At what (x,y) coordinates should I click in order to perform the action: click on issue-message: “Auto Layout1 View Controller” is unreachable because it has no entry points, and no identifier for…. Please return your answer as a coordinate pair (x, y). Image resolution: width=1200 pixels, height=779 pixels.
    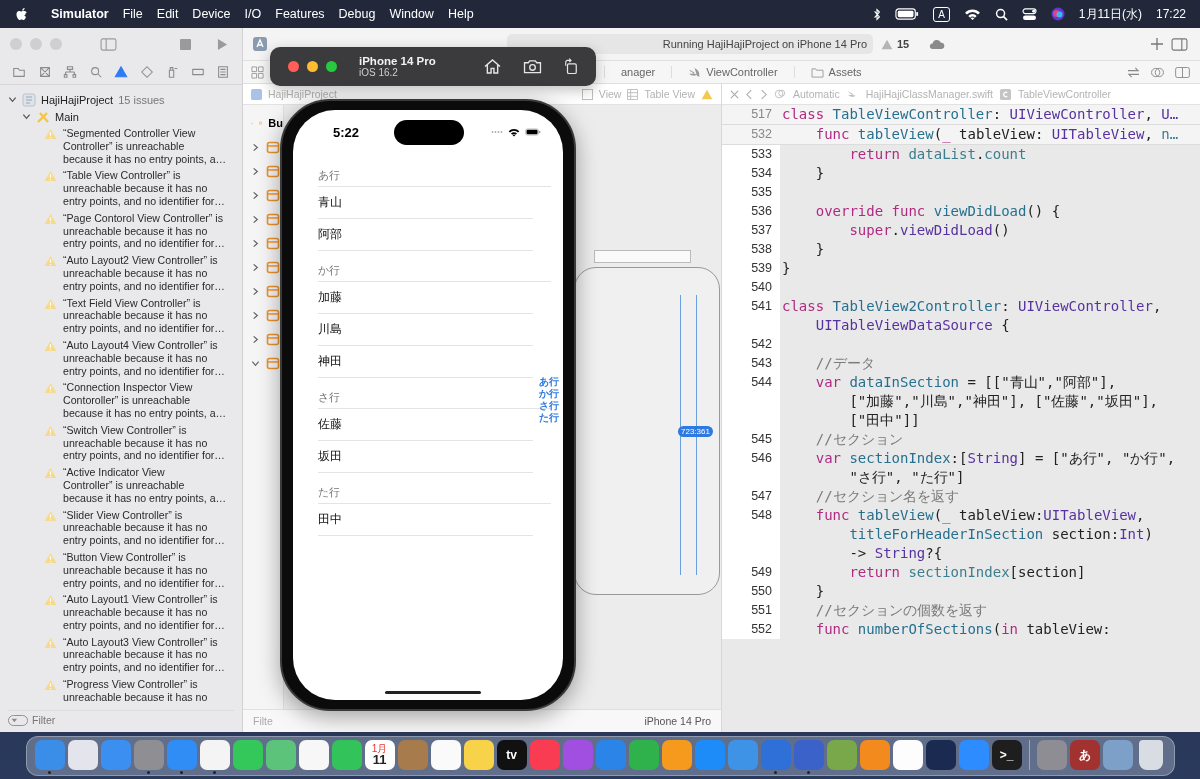
    Looking at the image, I should click on (144, 612).